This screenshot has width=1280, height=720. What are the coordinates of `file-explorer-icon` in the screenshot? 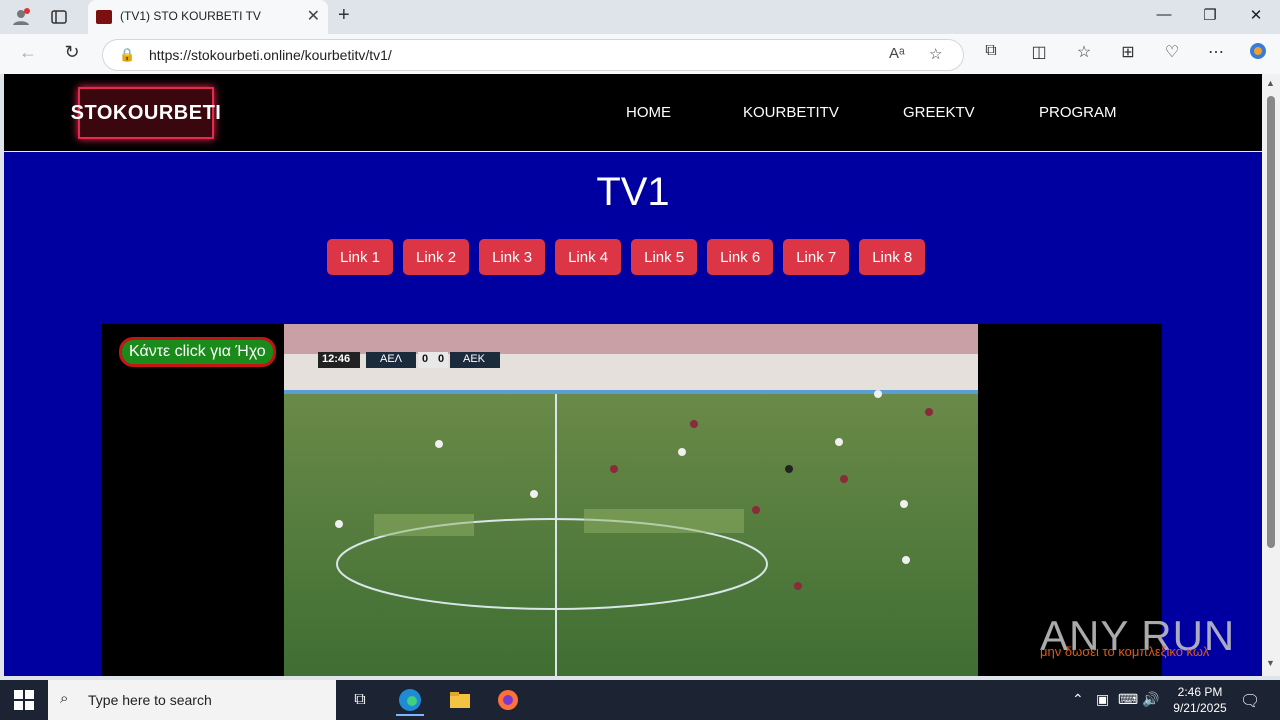 It's located at (460, 700).